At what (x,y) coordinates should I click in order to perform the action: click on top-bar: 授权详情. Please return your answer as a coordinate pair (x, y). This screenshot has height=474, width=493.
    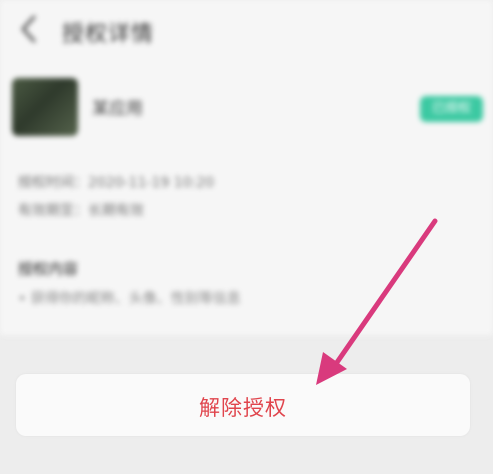
    Looking at the image, I should click on (246, 29).